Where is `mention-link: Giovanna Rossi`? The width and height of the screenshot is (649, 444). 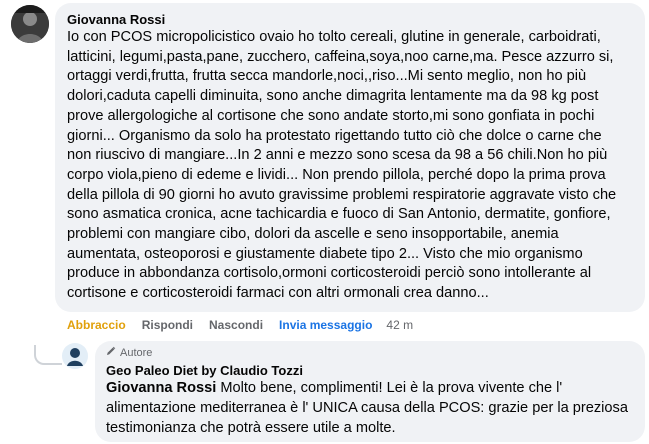 mention-link: Giovanna Rossi is located at coordinates (161, 388).